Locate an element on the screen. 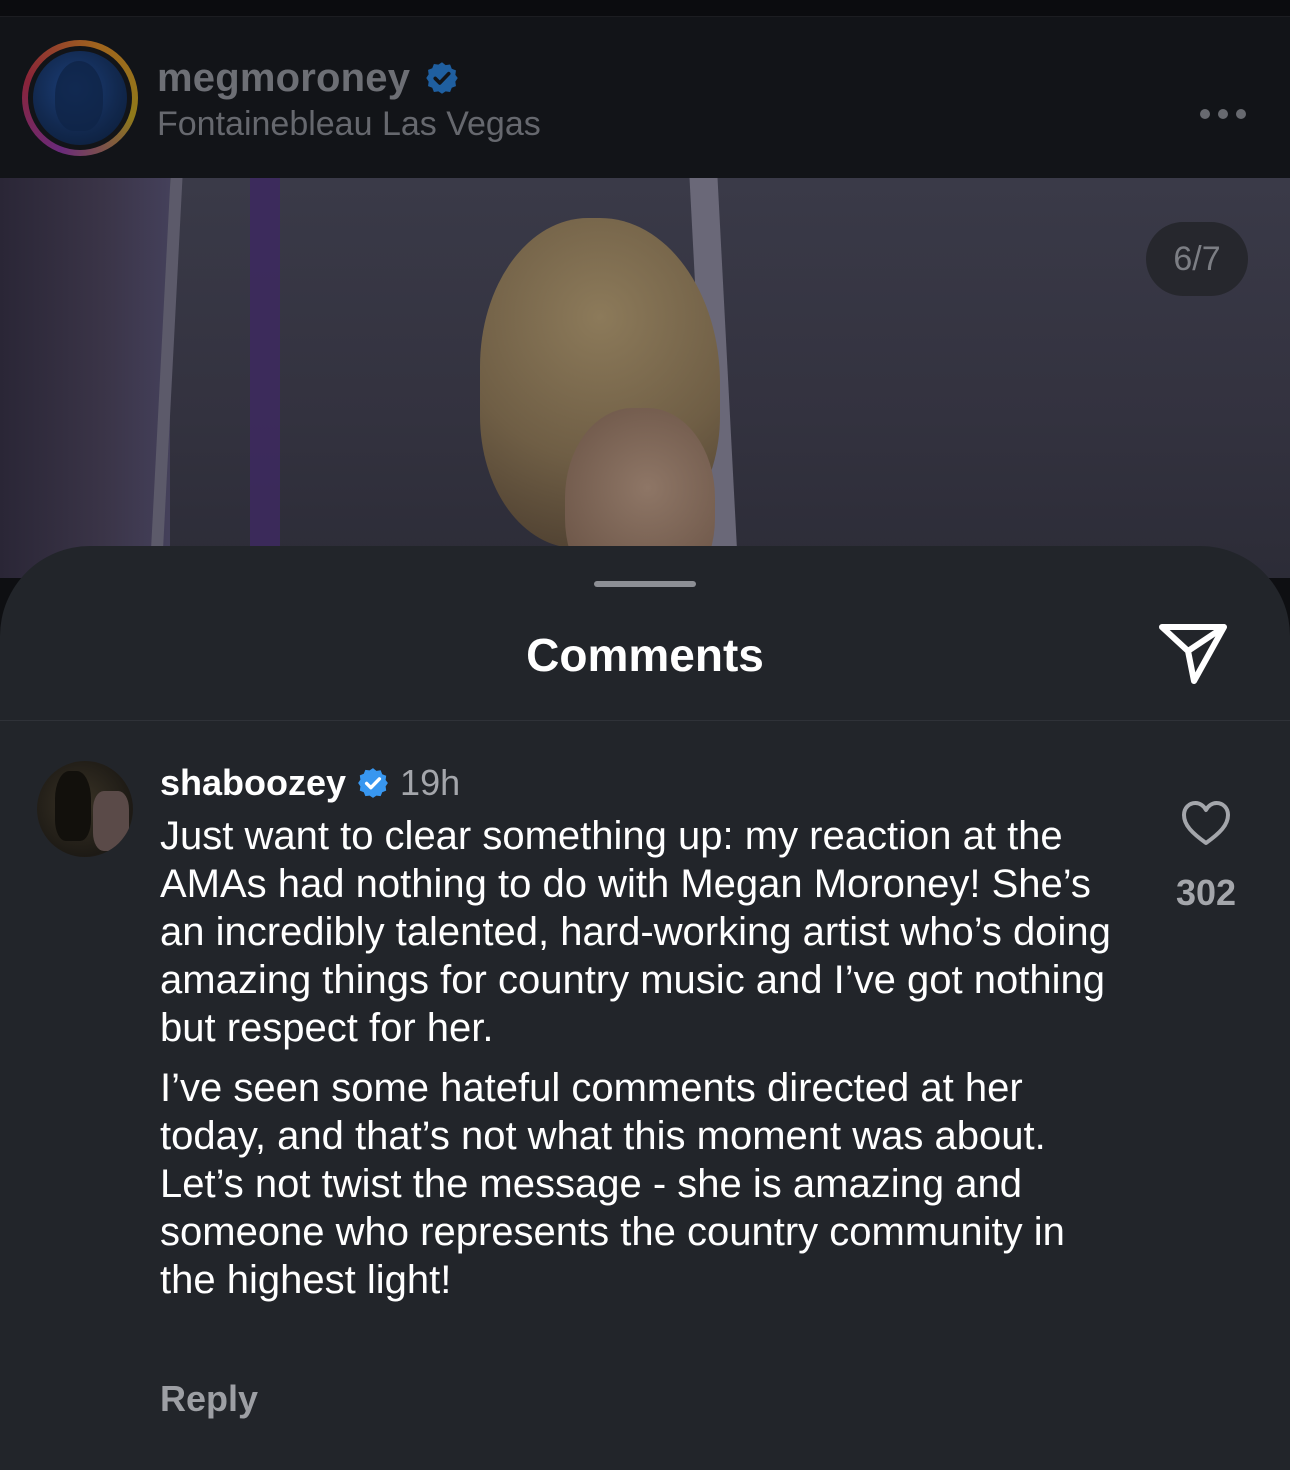 Image resolution: width=1290 pixels, height=1470 pixels. post-location: Fontainebleau Las Vegas is located at coordinates (349, 124).